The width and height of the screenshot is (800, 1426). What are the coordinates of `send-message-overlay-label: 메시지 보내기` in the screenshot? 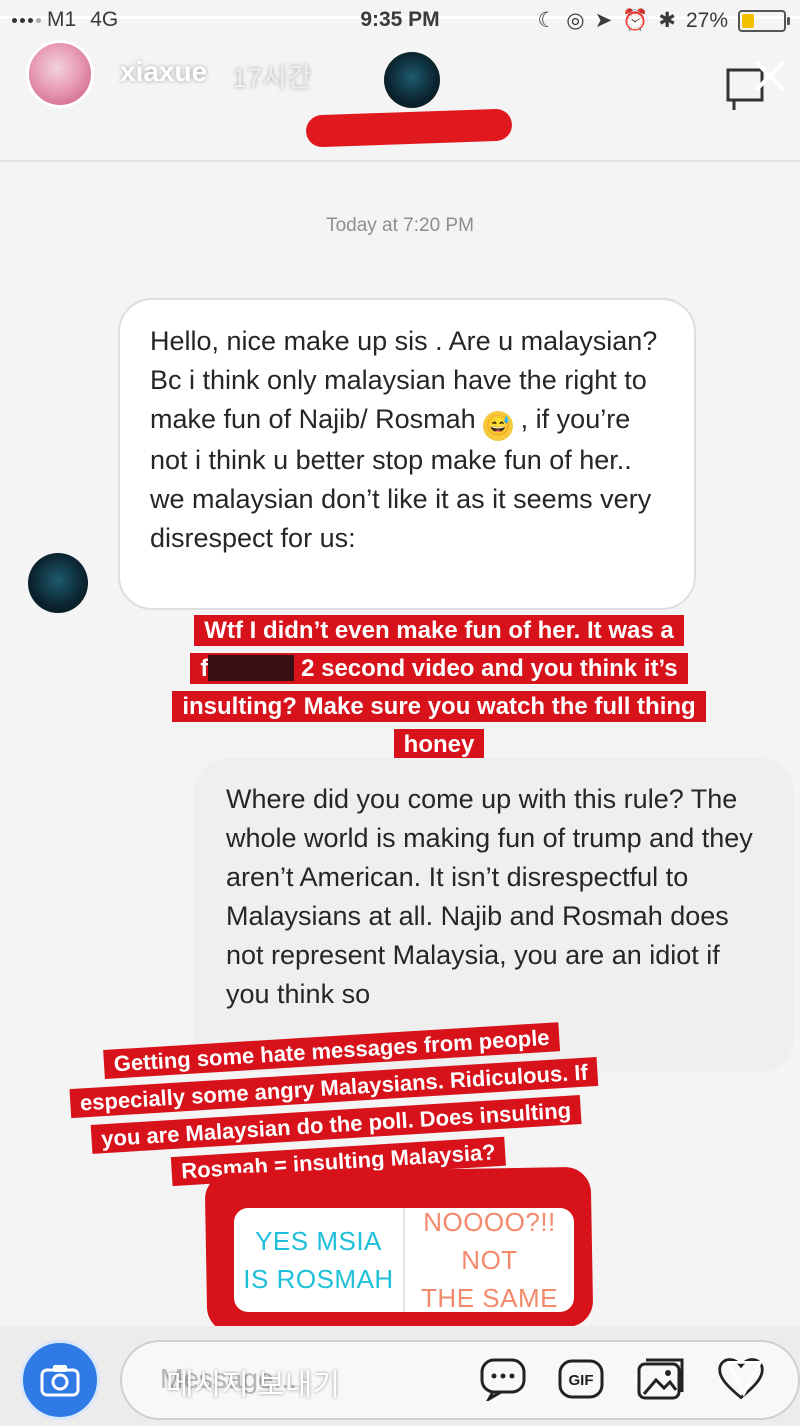 It's located at (253, 1385).